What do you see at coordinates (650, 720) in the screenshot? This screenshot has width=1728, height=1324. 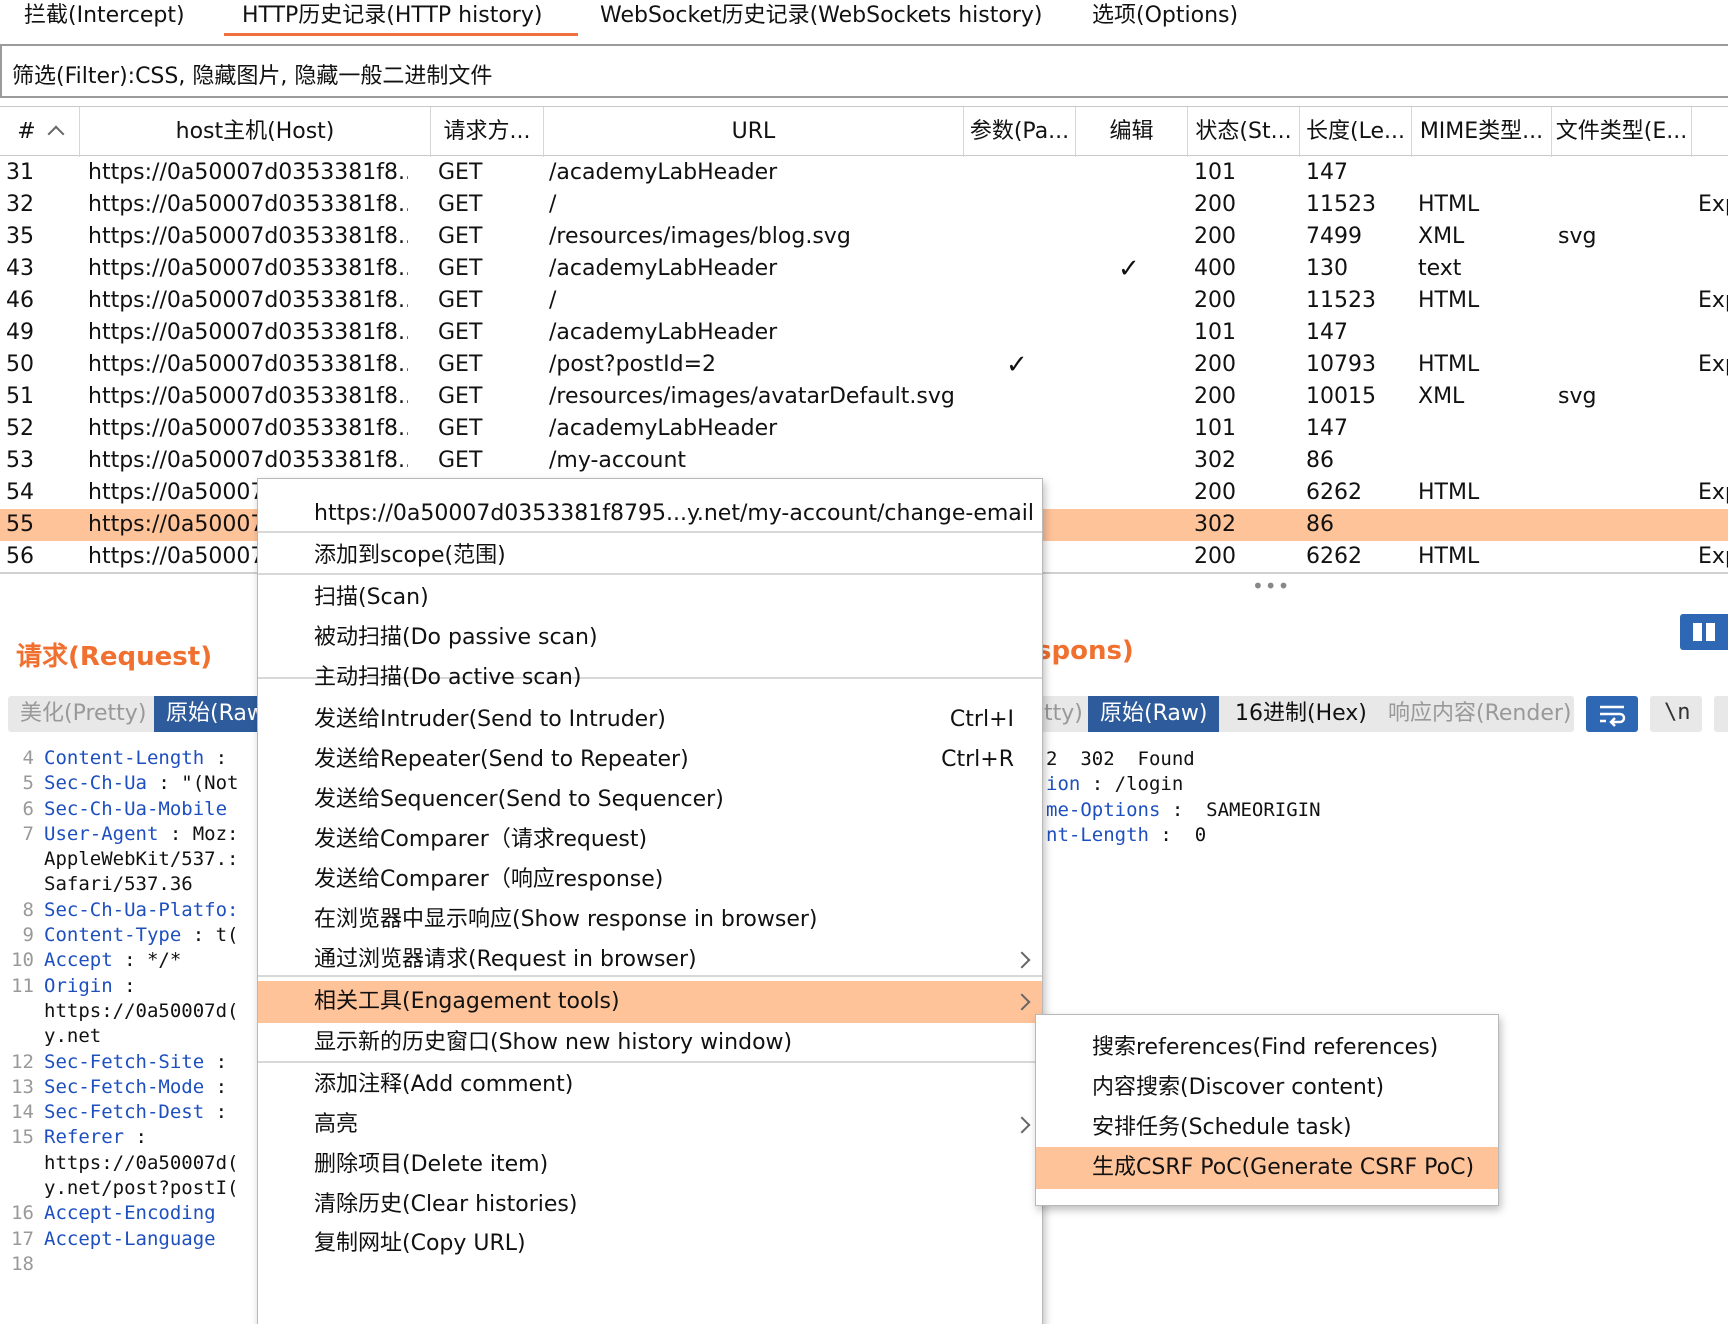 I see `menu-item: 发送给Intruder(Send to Intruder) Ctrl+I` at bounding box center [650, 720].